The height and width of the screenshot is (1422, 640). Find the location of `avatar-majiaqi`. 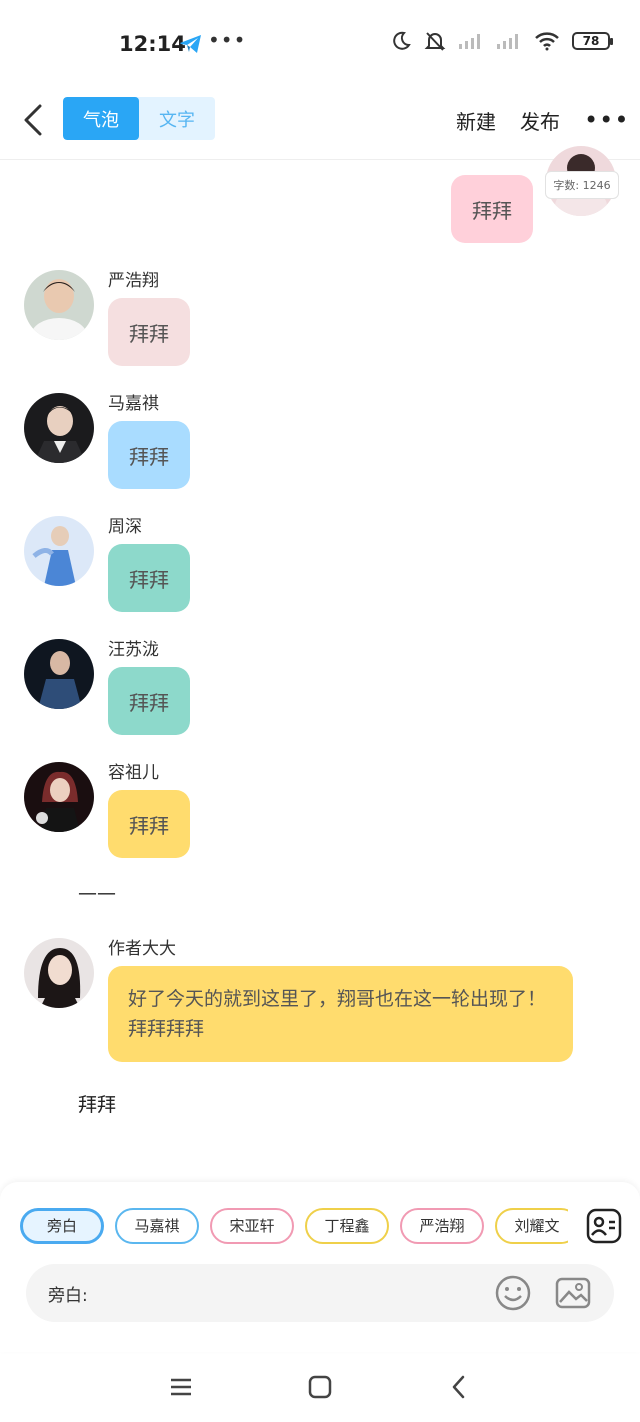

avatar-majiaqi is located at coordinates (59, 428).